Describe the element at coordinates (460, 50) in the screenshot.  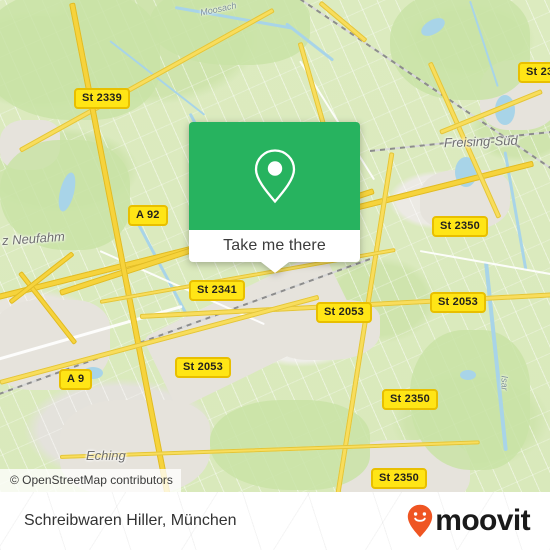
I see `map-forest-area` at that location.